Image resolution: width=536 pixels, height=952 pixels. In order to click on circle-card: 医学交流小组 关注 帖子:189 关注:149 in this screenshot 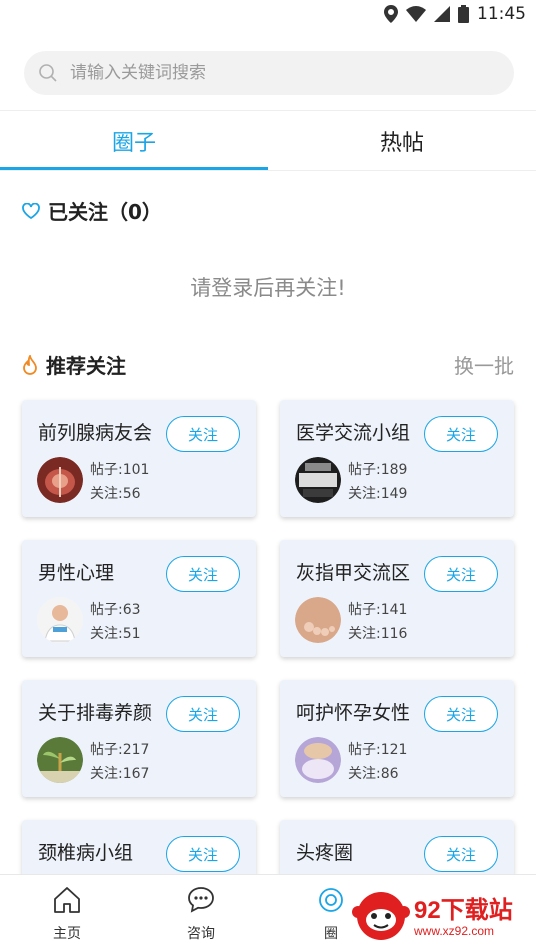, I will do `click(397, 458)`.